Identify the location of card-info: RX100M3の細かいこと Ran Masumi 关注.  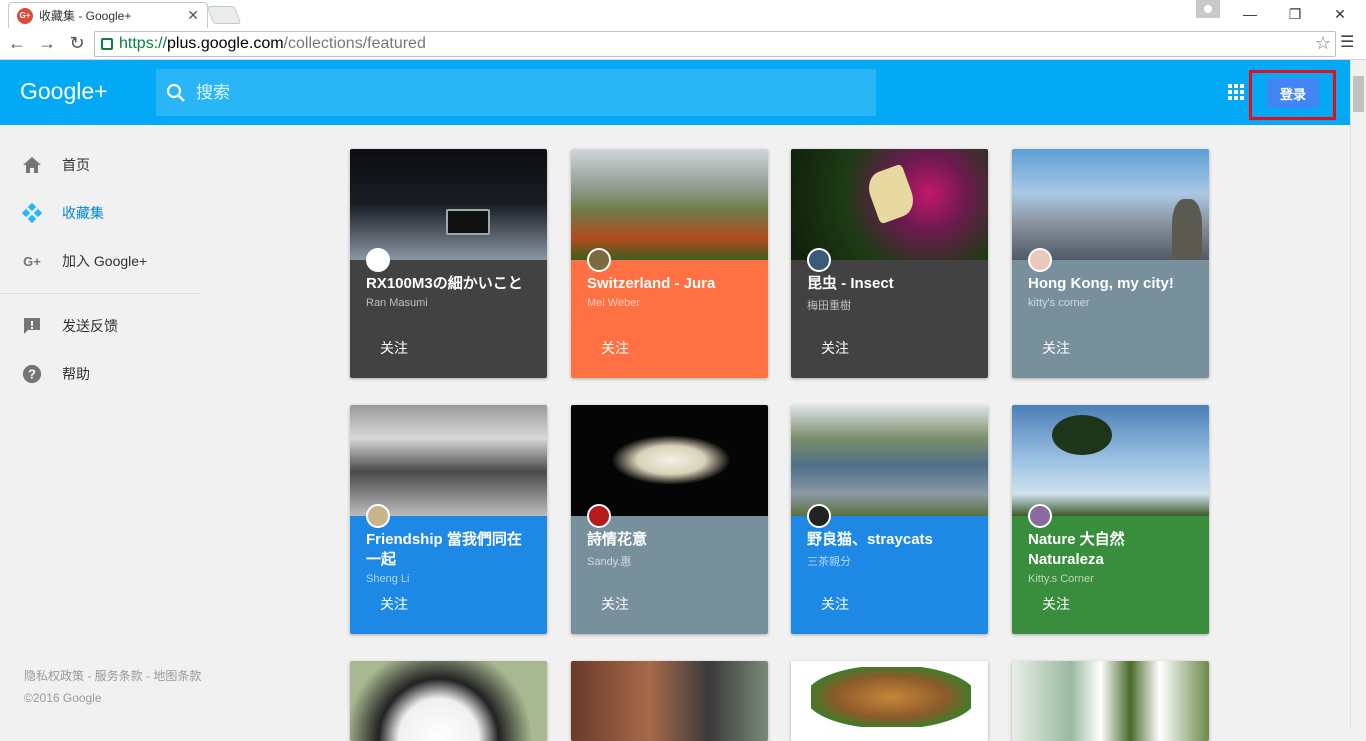
(448, 313).